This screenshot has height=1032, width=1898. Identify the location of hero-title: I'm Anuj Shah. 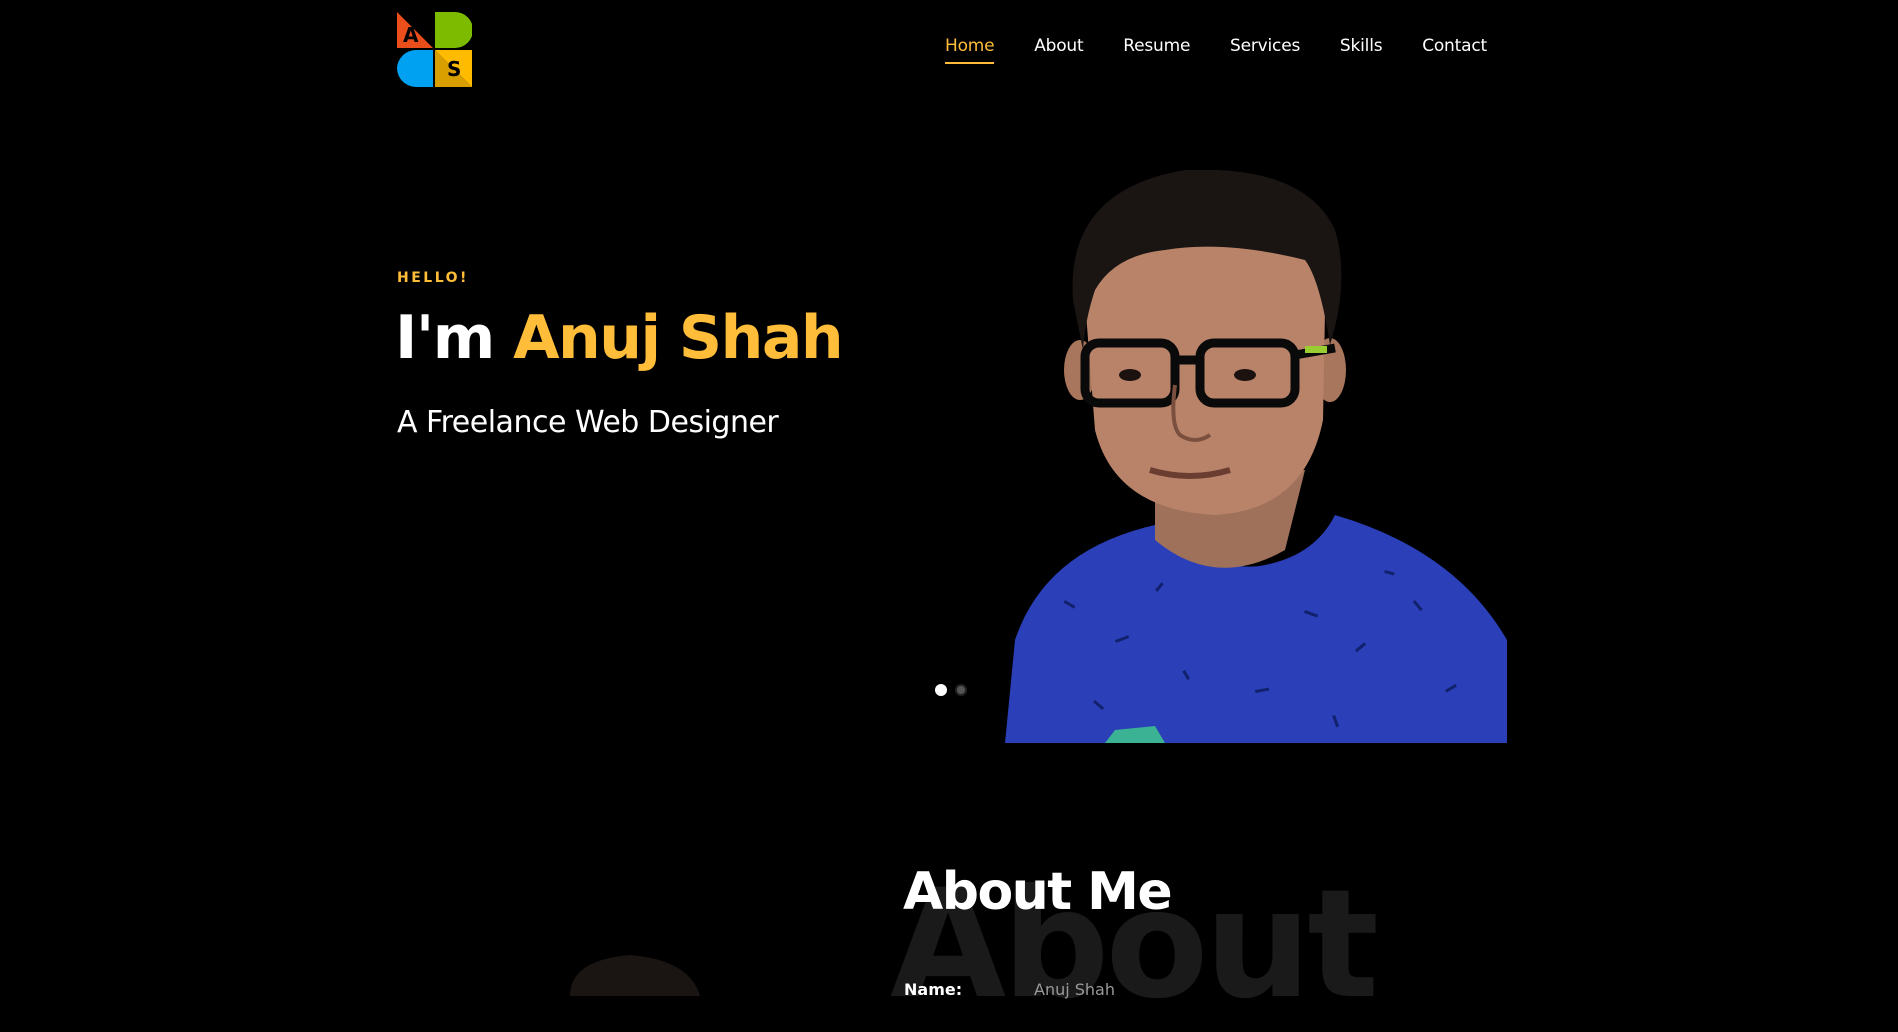
(619, 338).